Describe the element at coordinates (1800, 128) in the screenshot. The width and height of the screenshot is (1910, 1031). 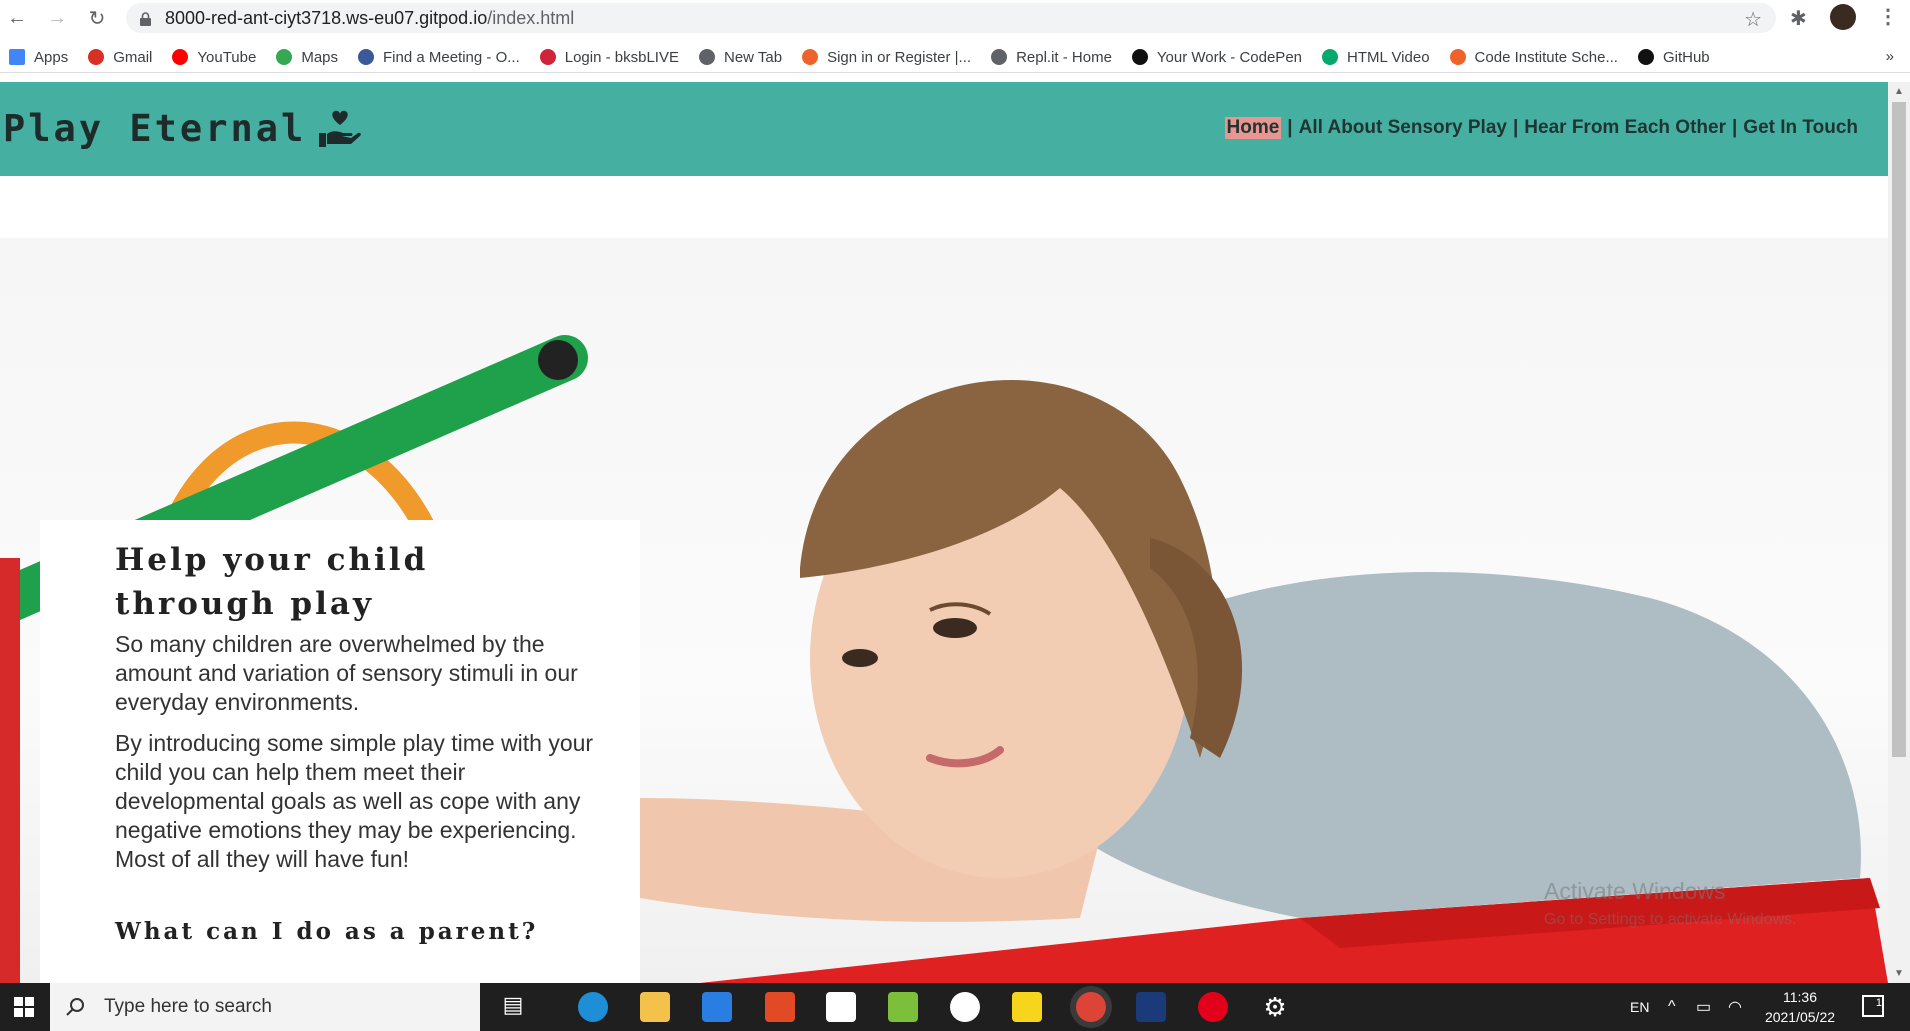
I see `nav-get-in-touch: Get In Touch` at that location.